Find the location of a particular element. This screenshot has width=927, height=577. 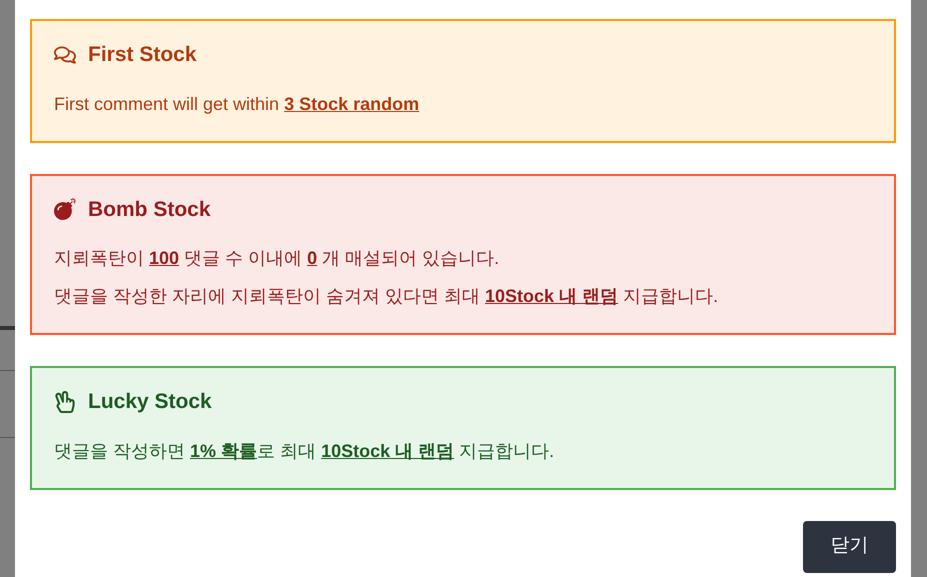

peace-hand-icon is located at coordinates (65, 401).